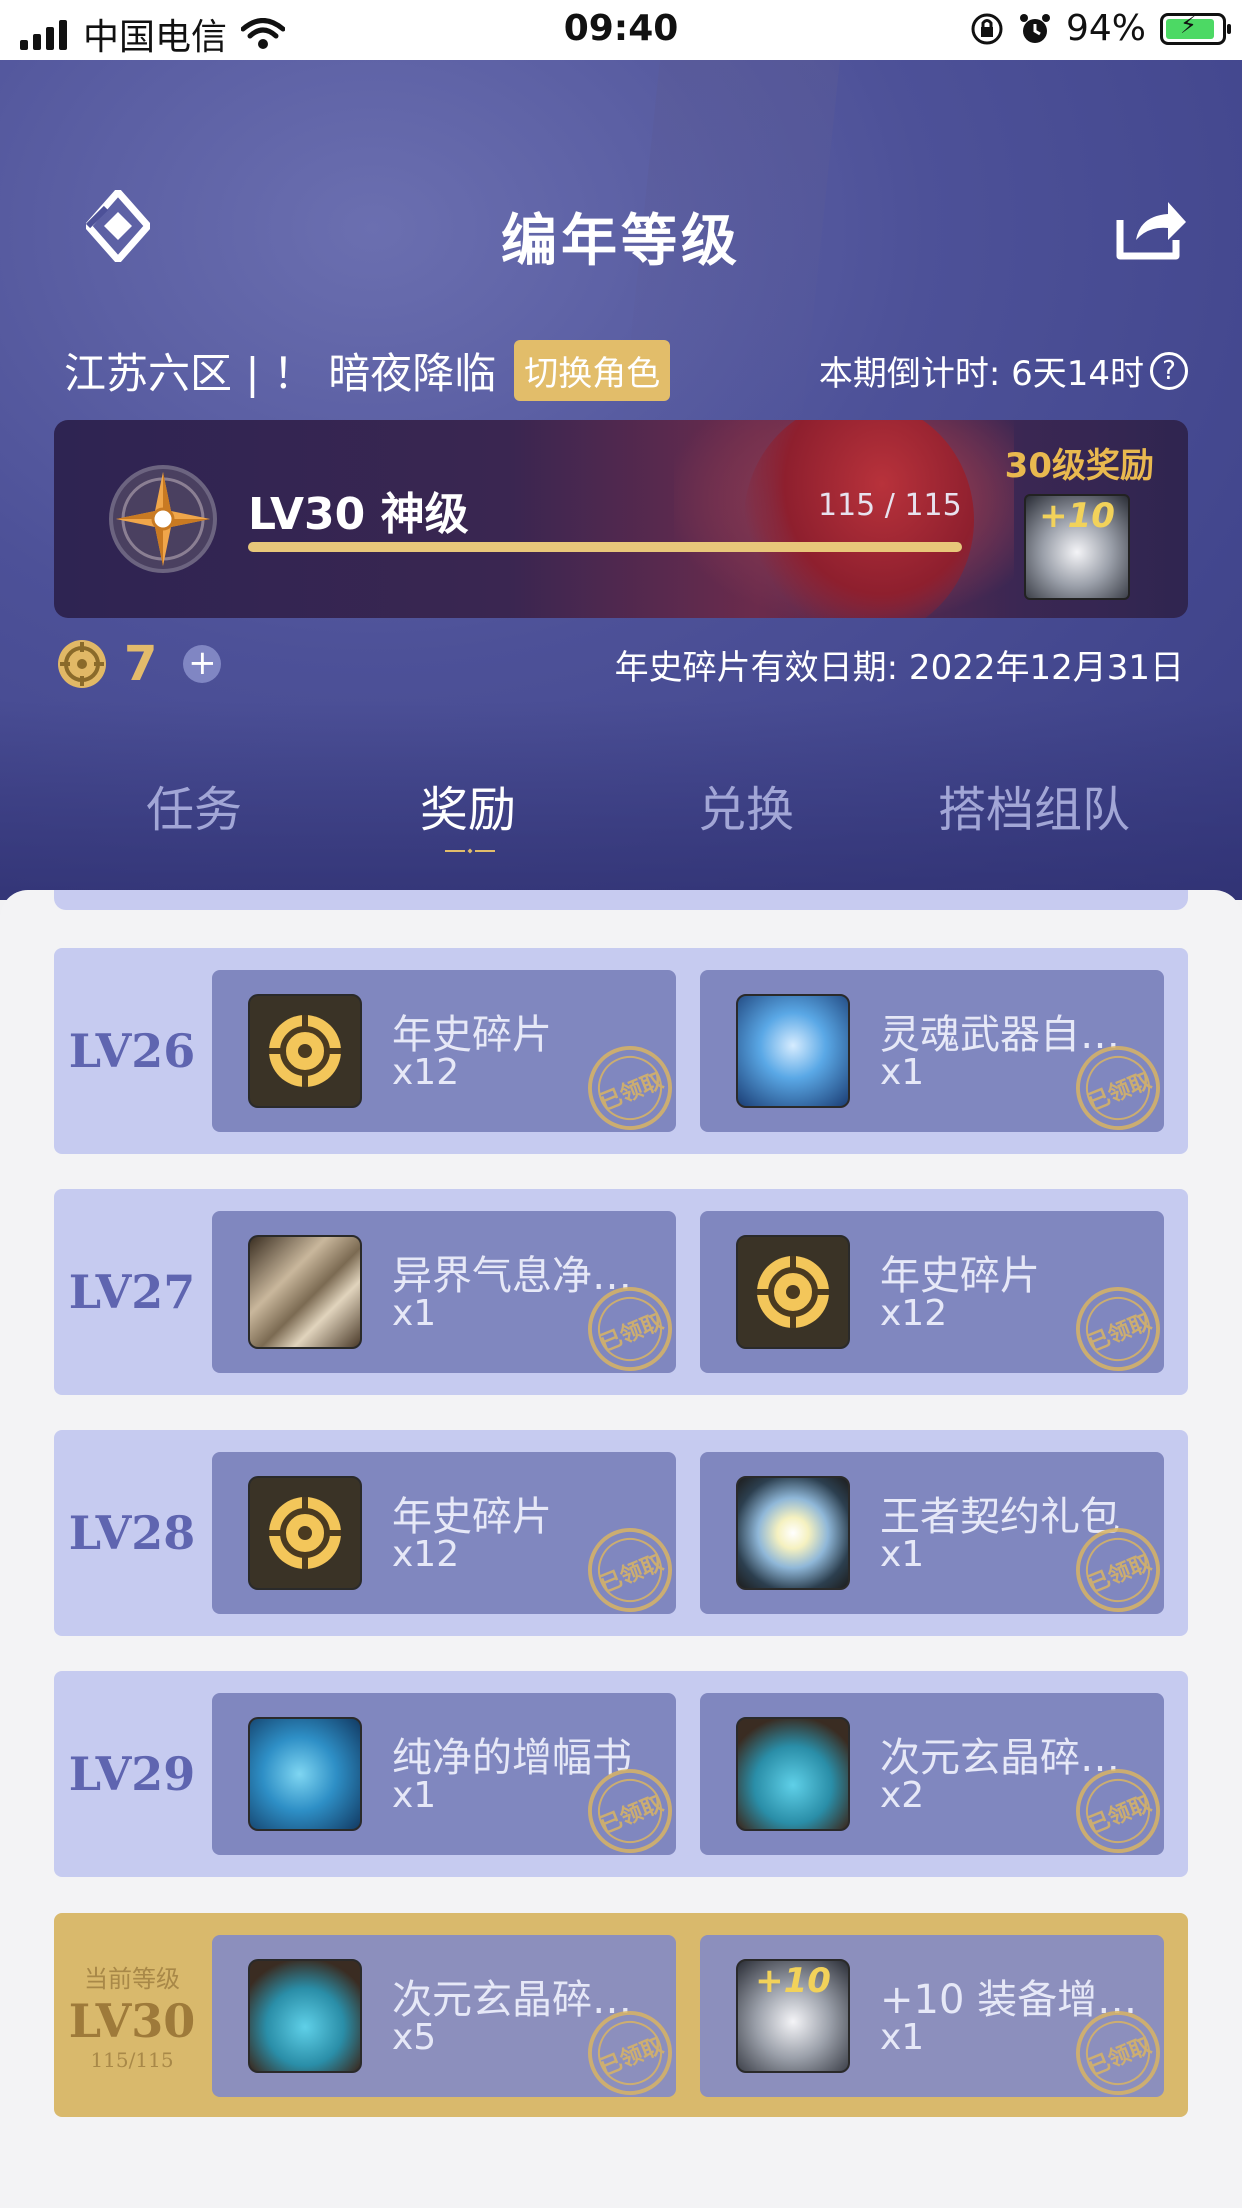 Image resolution: width=1242 pixels, height=2208 pixels. What do you see at coordinates (132, 2020) in the screenshot?
I see `row-level-label: LV30` at bounding box center [132, 2020].